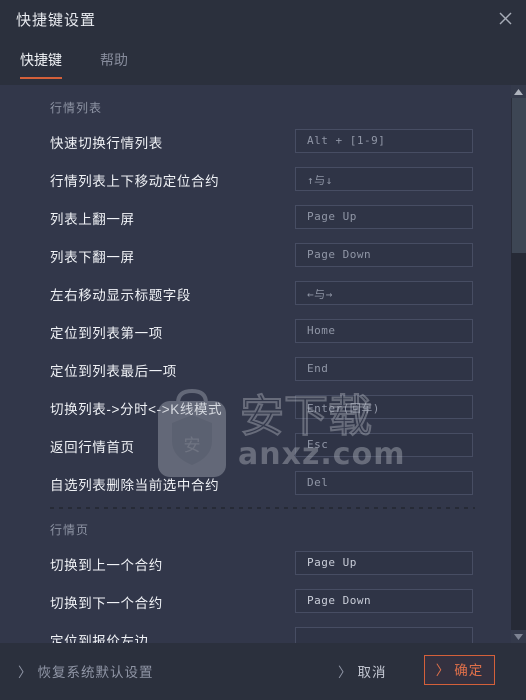  What do you see at coordinates (318, 444) in the screenshot?
I see `shortcut-key-value: Esc` at bounding box center [318, 444].